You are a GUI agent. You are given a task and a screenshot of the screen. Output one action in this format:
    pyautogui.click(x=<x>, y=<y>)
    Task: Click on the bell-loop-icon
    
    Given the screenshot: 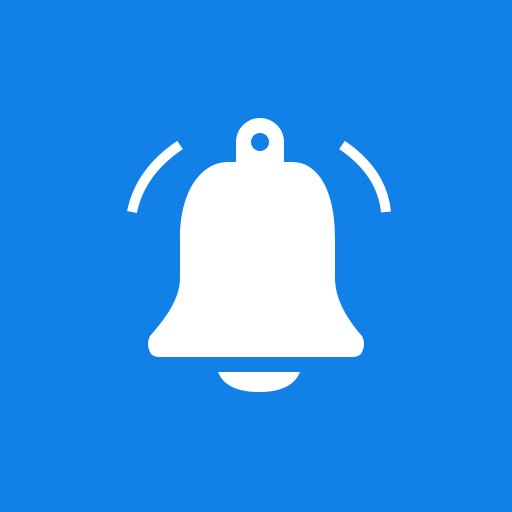 What is the action you would take?
    pyautogui.click(x=260, y=143)
    